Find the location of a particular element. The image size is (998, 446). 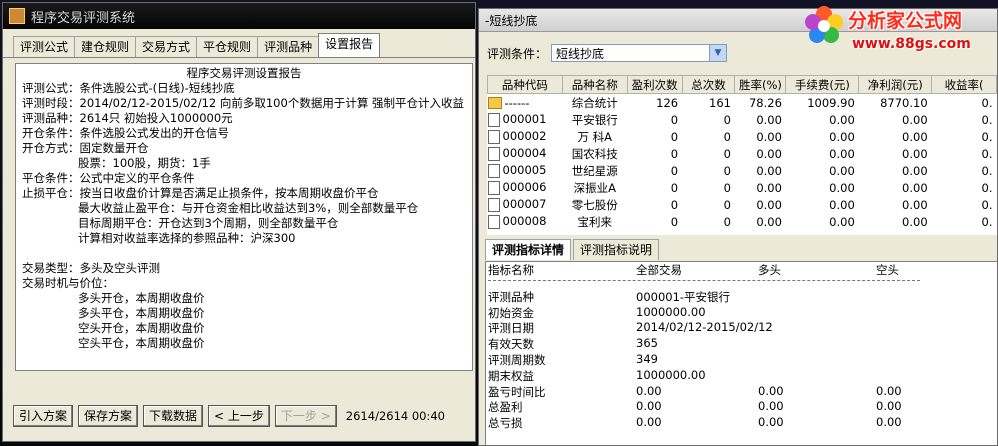

tab-formula: 评测公式 is located at coordinates (44, 46).